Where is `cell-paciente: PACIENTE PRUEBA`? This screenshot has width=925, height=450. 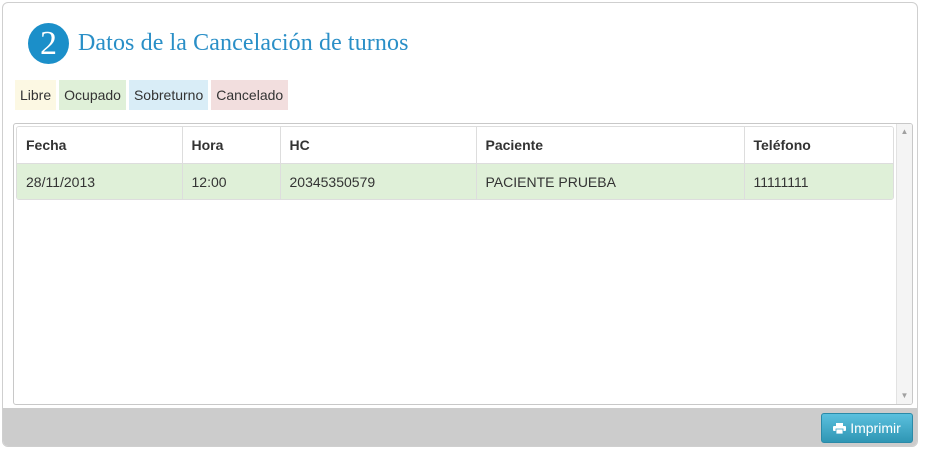 cell-paciente: PACIENTE PRUEBA is located at coordinates (610, 181).